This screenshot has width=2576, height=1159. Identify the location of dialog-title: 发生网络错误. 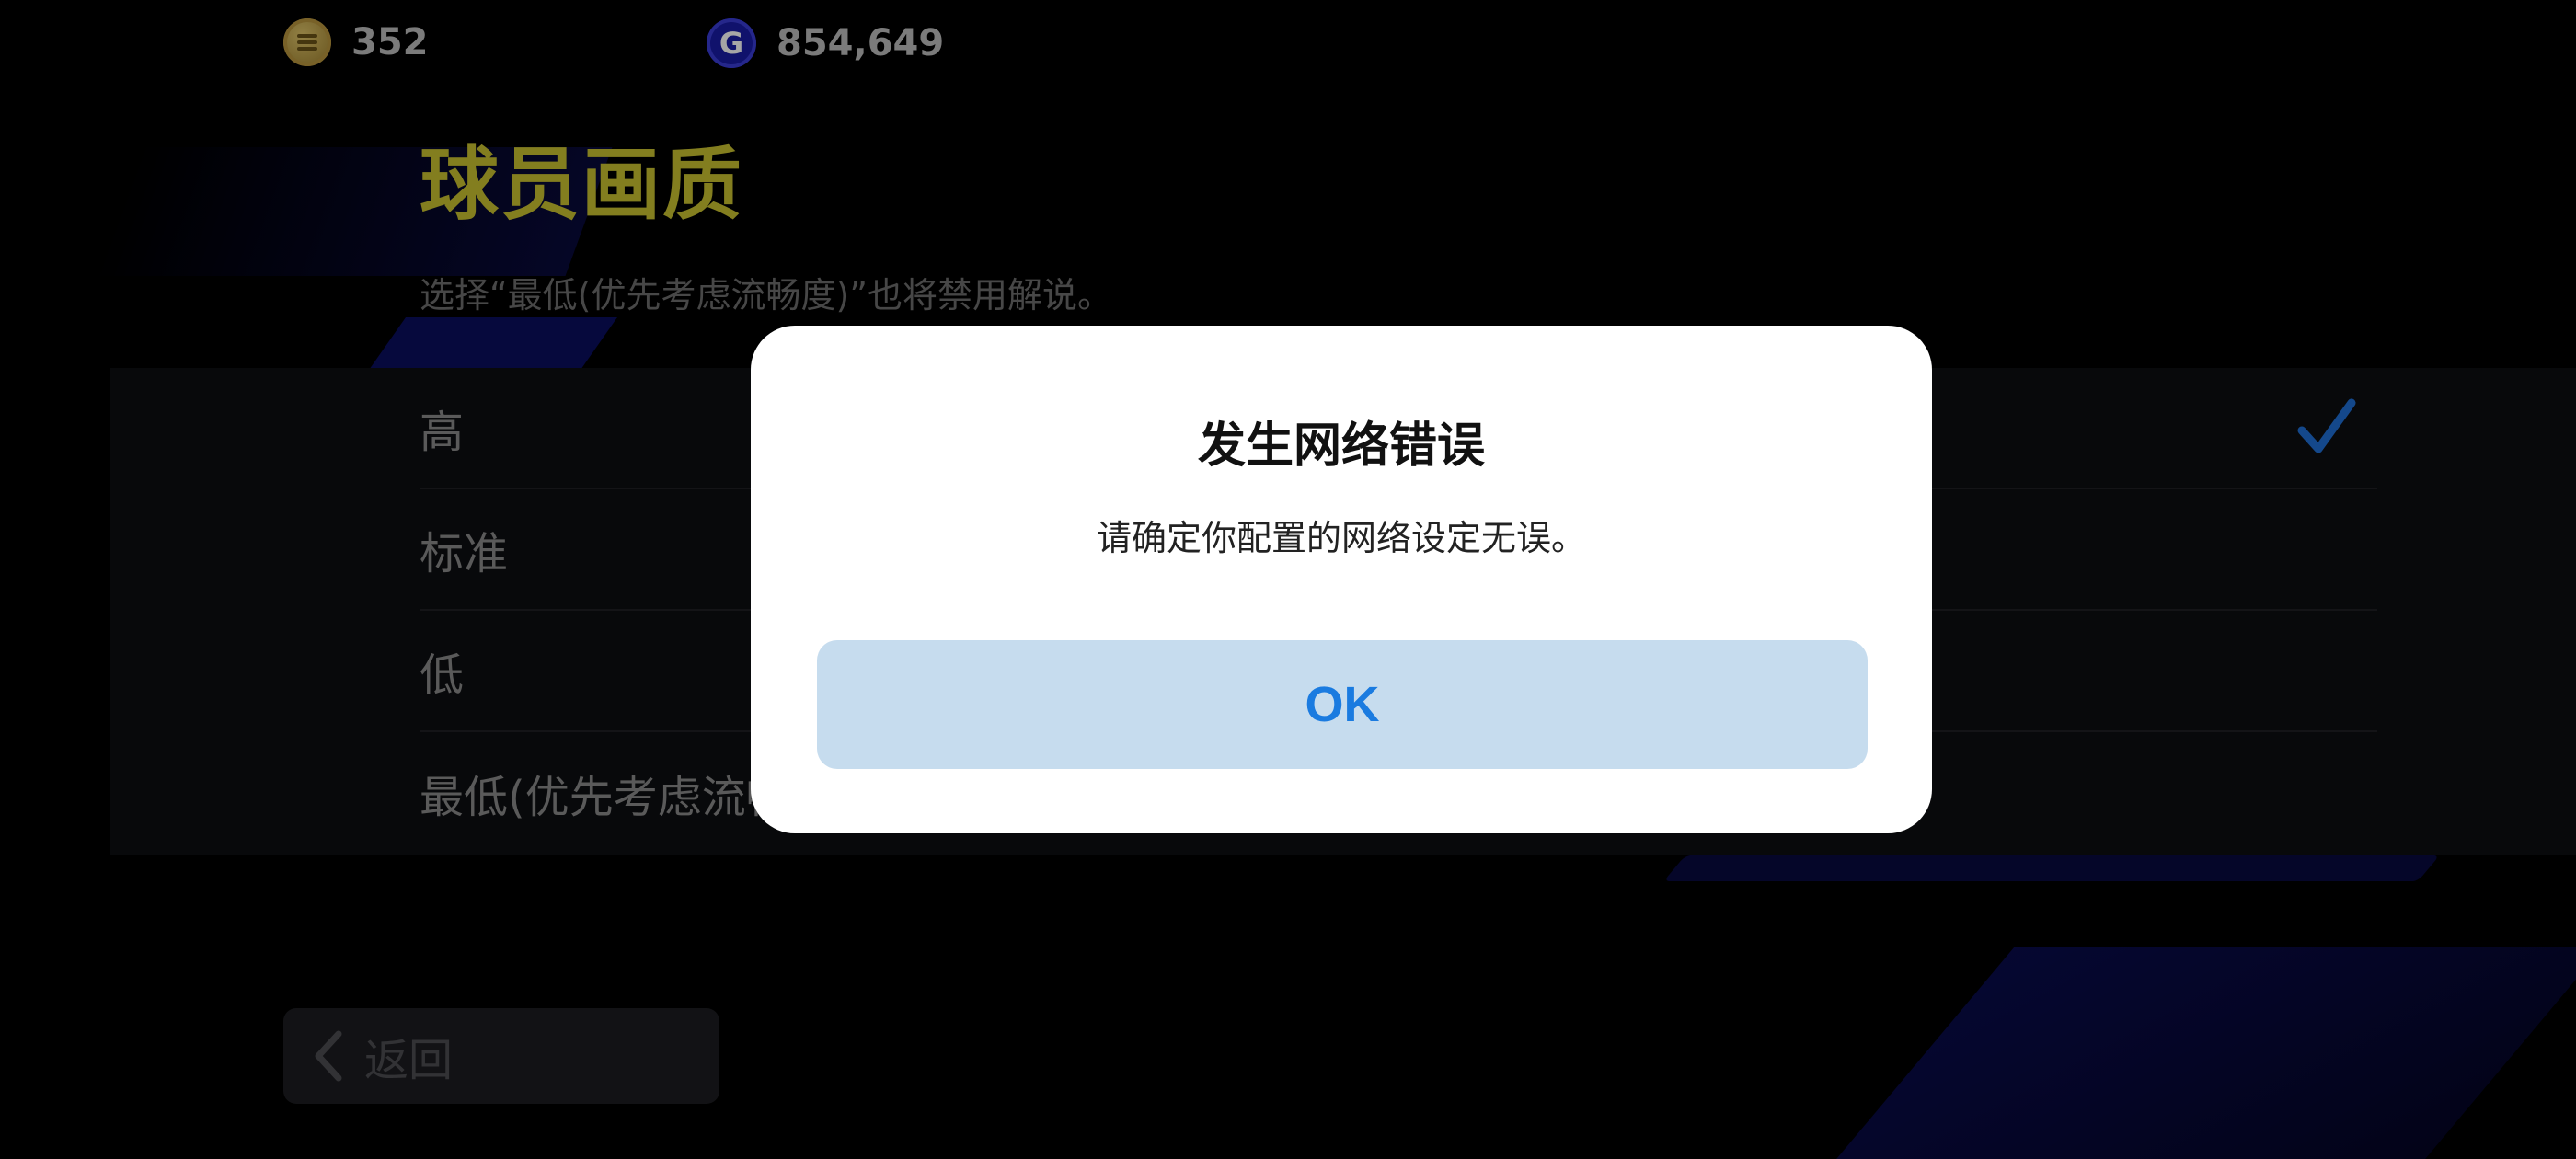
(1341, 446).